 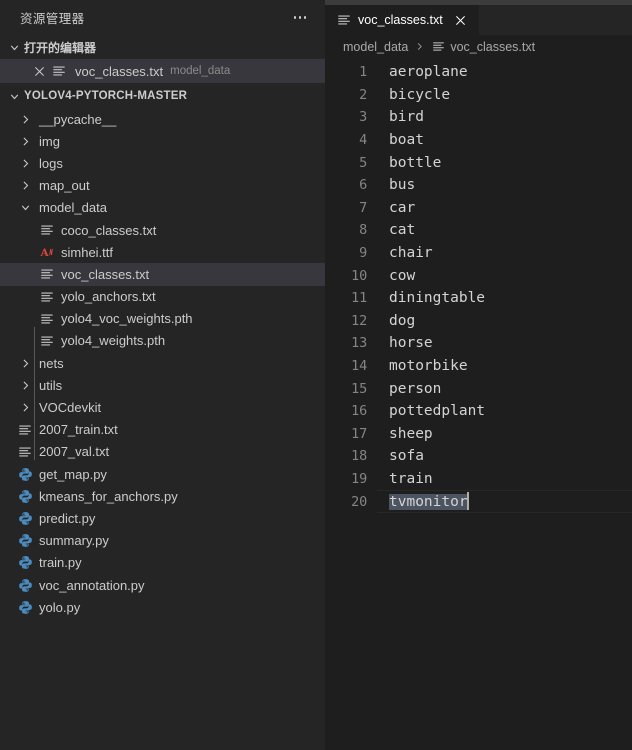 What do you see at coordinates (478, 275) in the screenshot?
I see `code-line: 10 cow` at bounding box center [478, 275].